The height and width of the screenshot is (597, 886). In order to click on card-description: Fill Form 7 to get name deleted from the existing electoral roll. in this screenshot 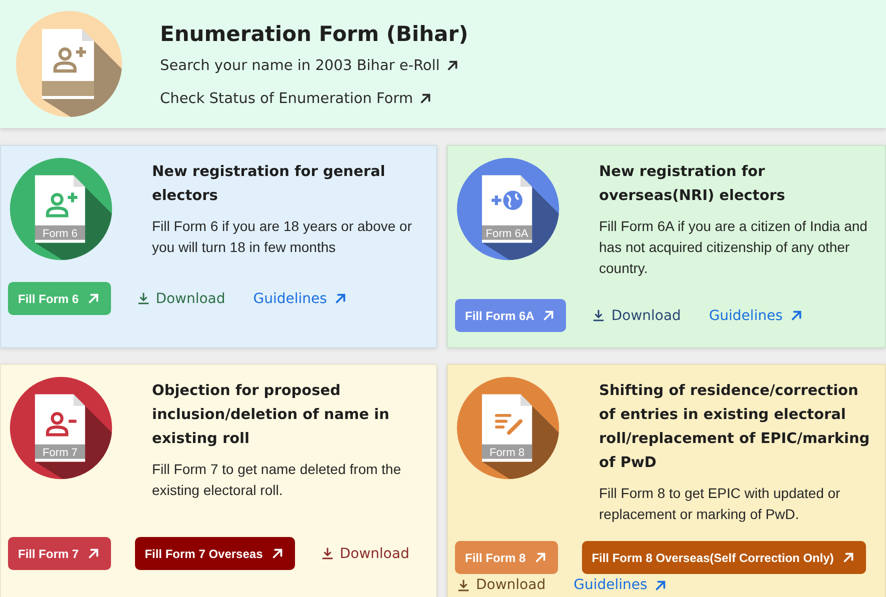, I will do `click(277, 480)`.